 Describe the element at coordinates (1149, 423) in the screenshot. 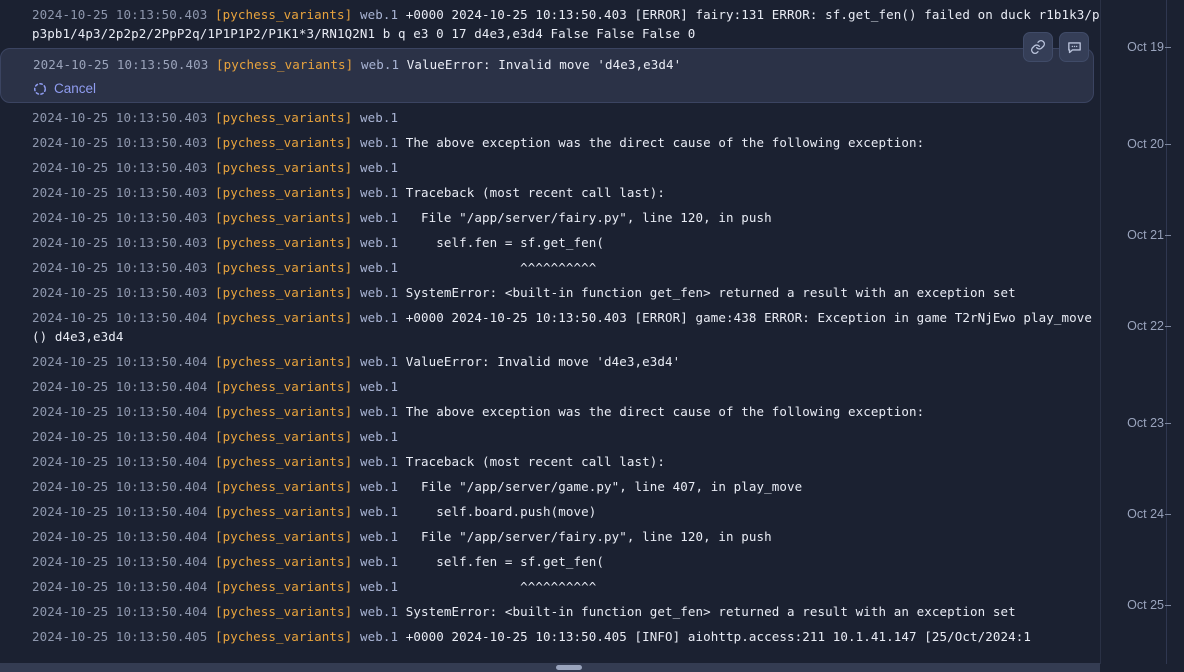

I see `timeline-date-mark: Oct 23` at that location.